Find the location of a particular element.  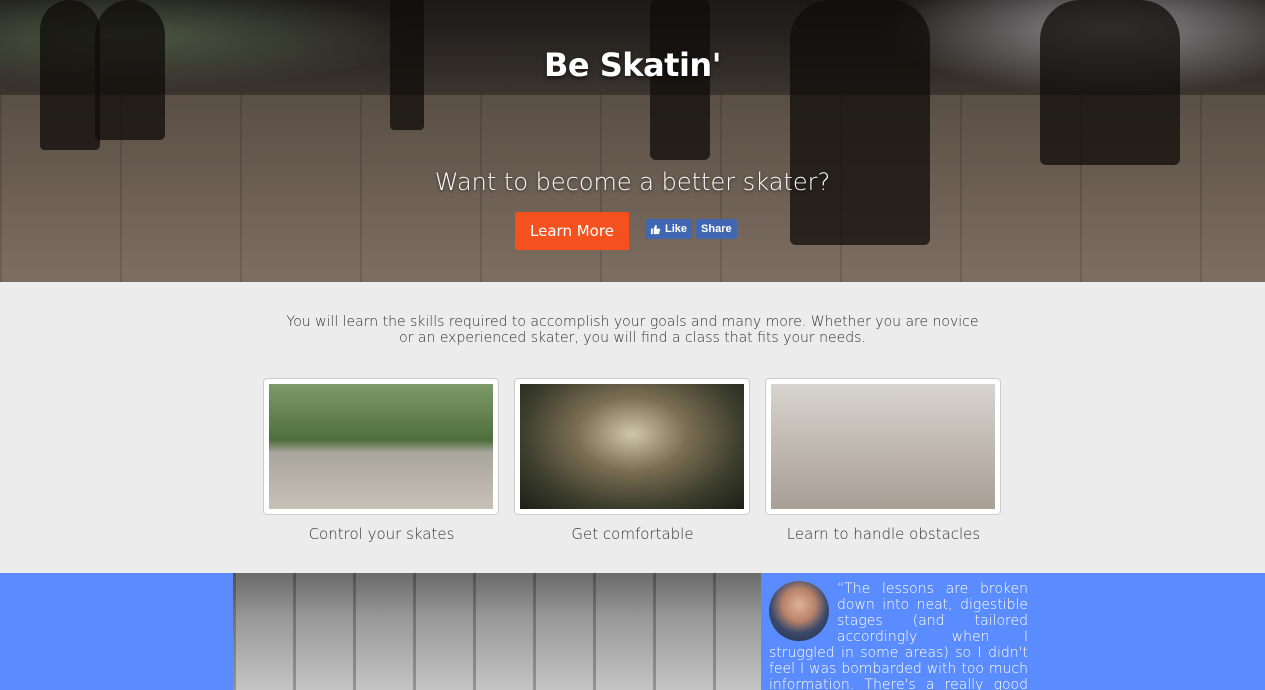

hero-title: Be Skatin' is located at coordinates (633, 65).